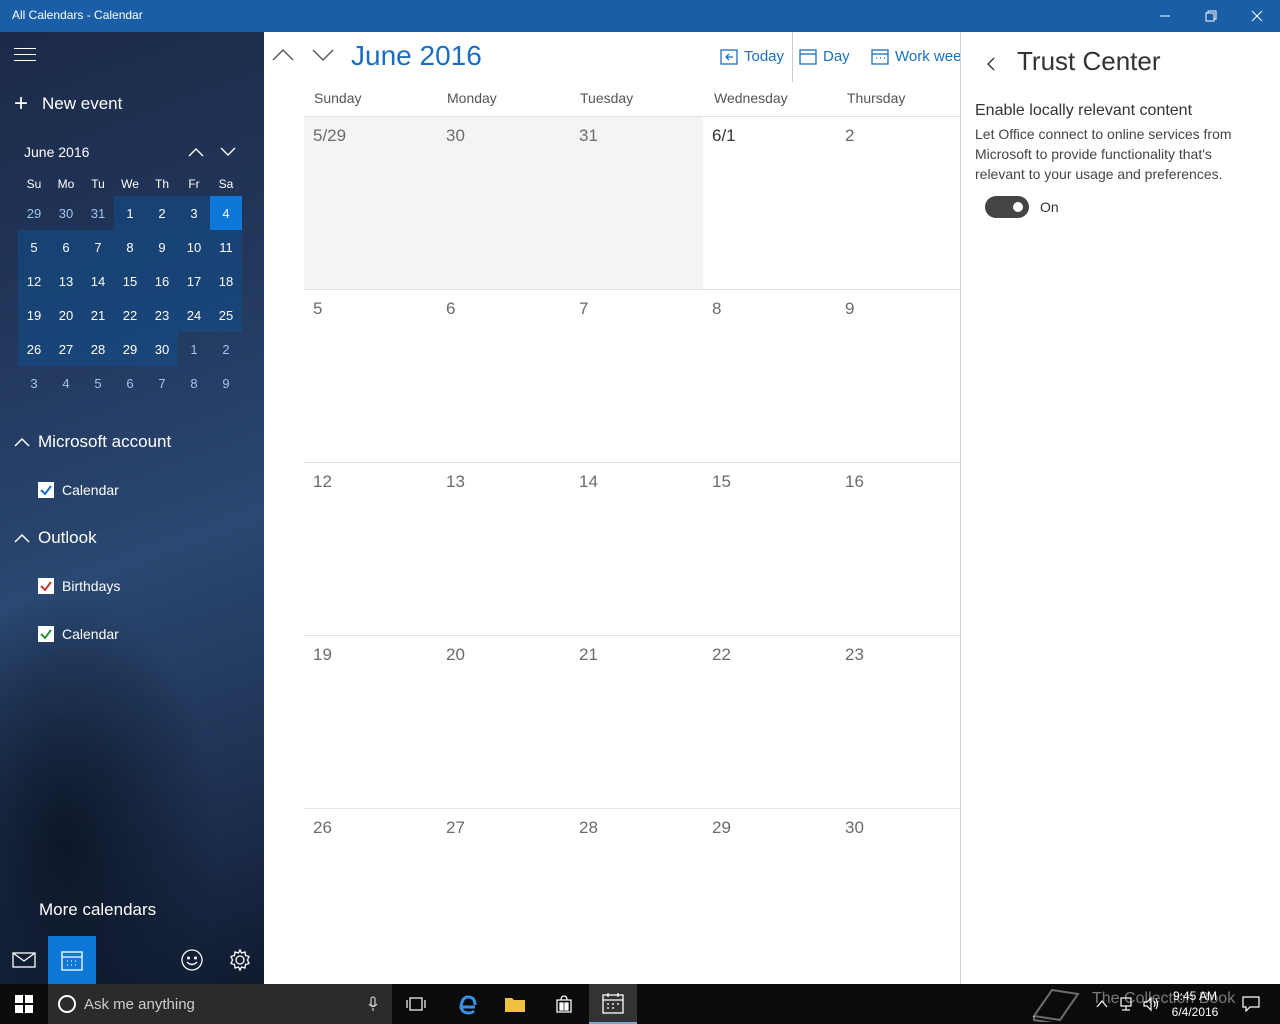 The width and height of the screenshot is (1280, 1024). What do you see at coordinates (130, 281) in the screenshot?
I see `mini-calendar-day: 15` at bounding box center [130, 281].